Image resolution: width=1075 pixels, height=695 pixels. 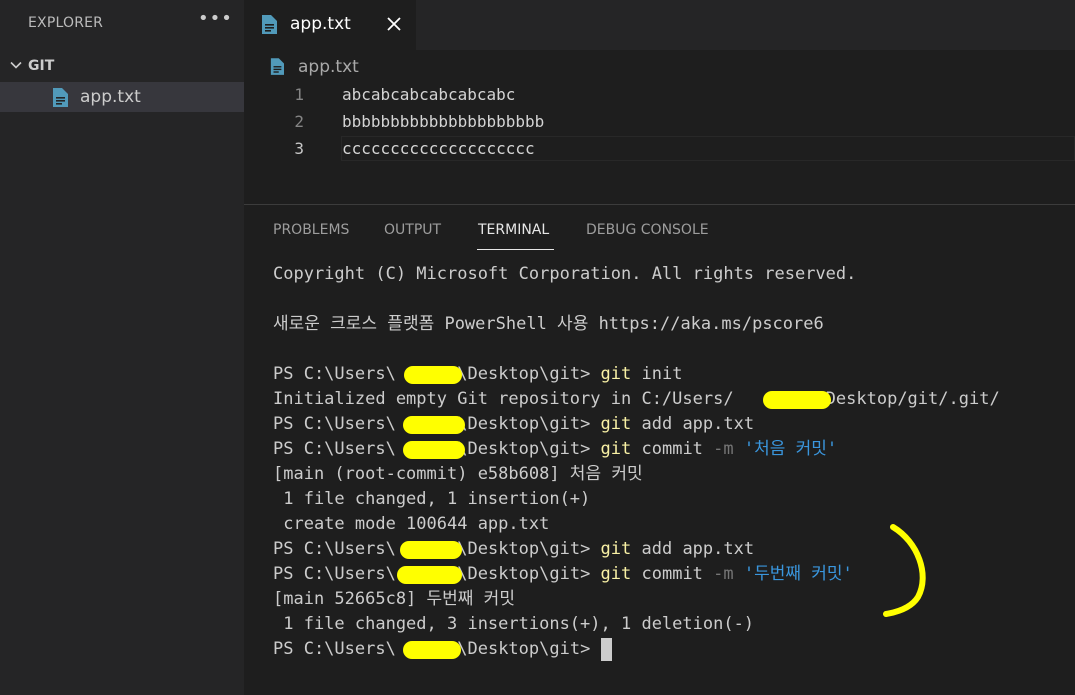 I want to click on tab-output: OUTPUT, so click(x=412, y=230).